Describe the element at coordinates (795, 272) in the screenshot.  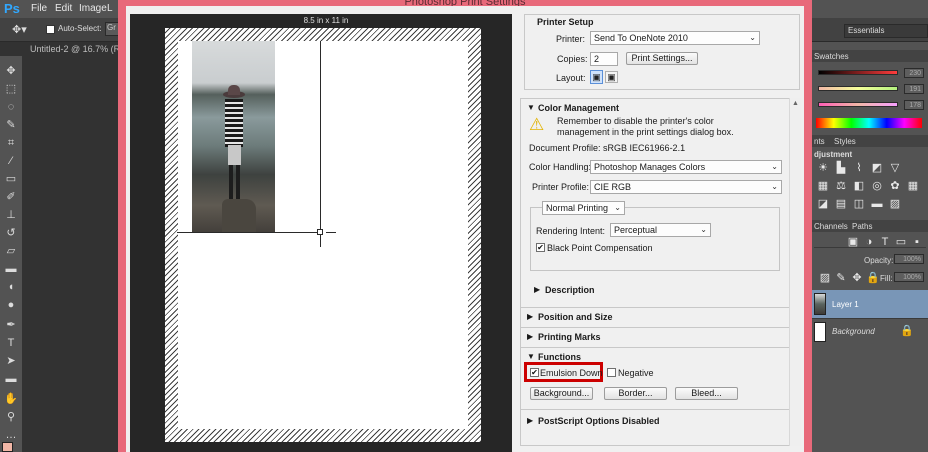
I see `settings-scrollbar: ▲` at that location.